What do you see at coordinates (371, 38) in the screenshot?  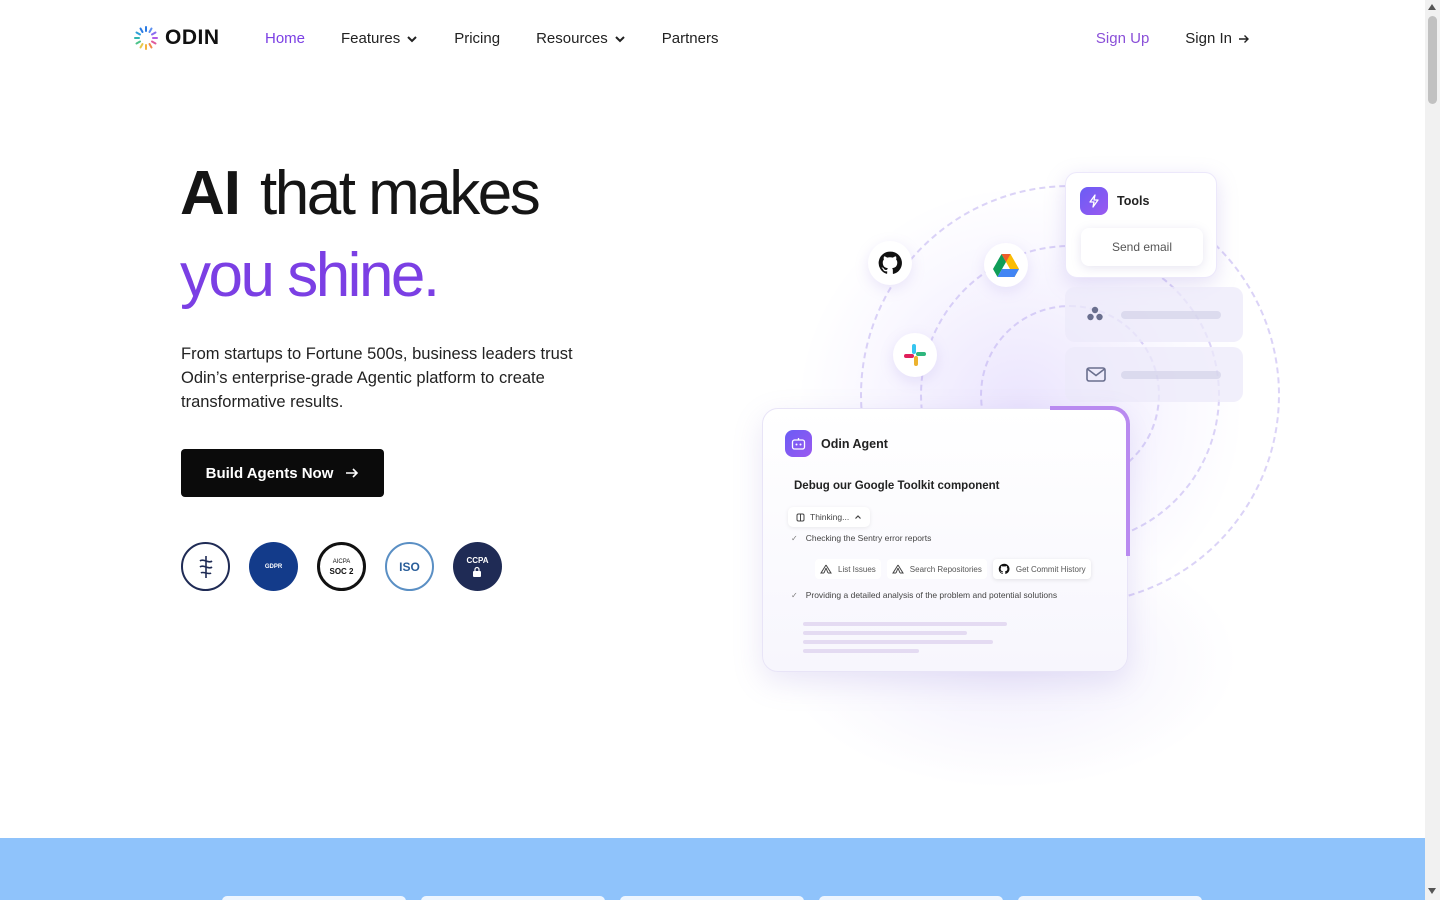 I see `nav-features-label: Features` at bounding box center [371, 38].